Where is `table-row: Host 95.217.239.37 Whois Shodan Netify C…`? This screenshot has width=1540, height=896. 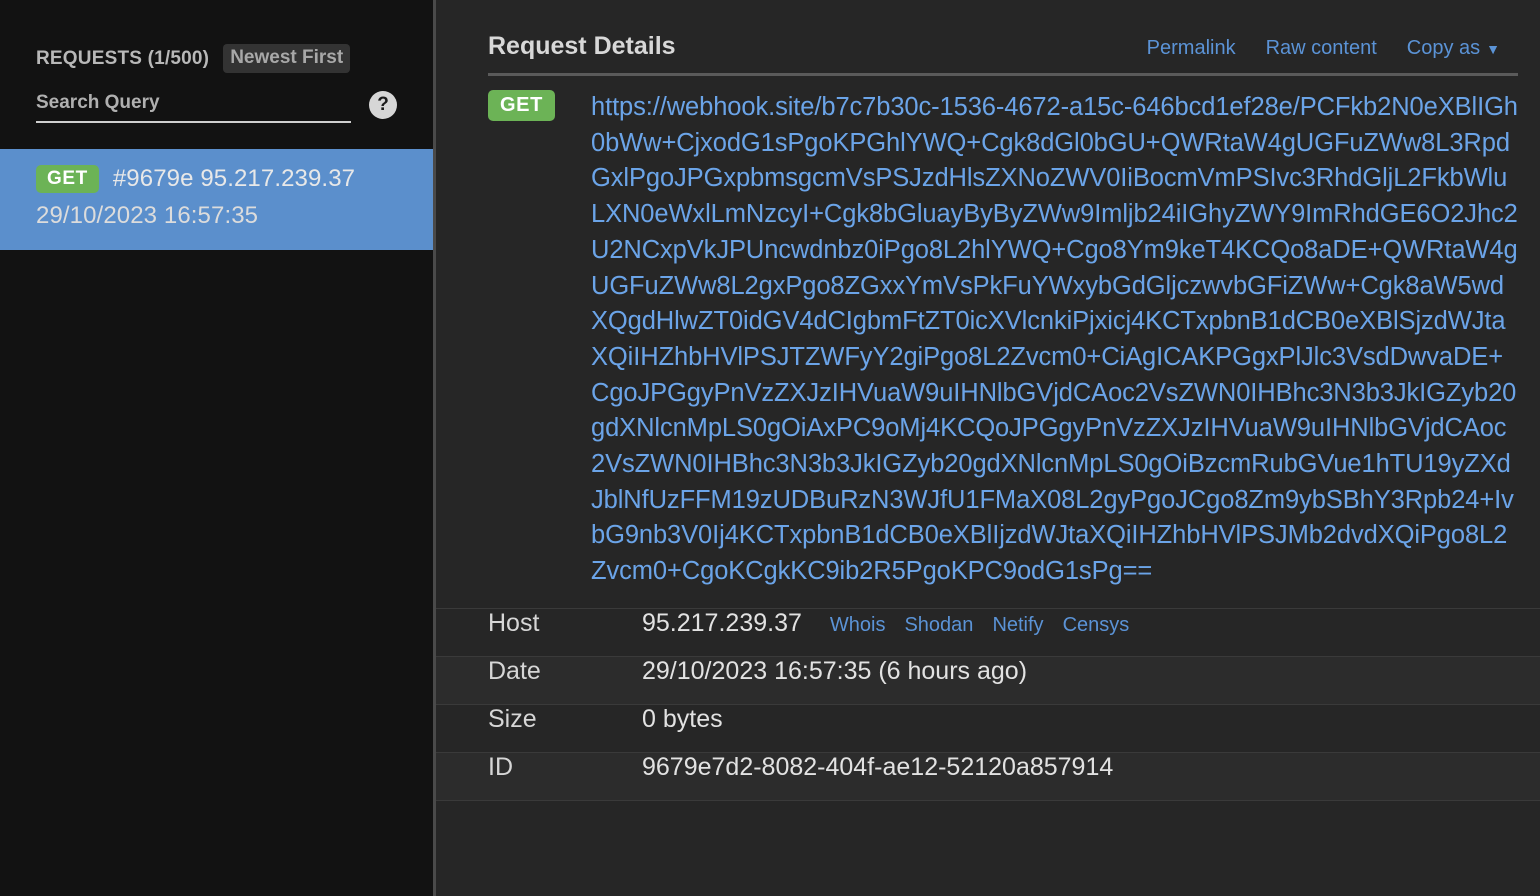
table-row: Host 95.217.239.37 Whois Shodan Netify C… is located at coordinates (988, 633).